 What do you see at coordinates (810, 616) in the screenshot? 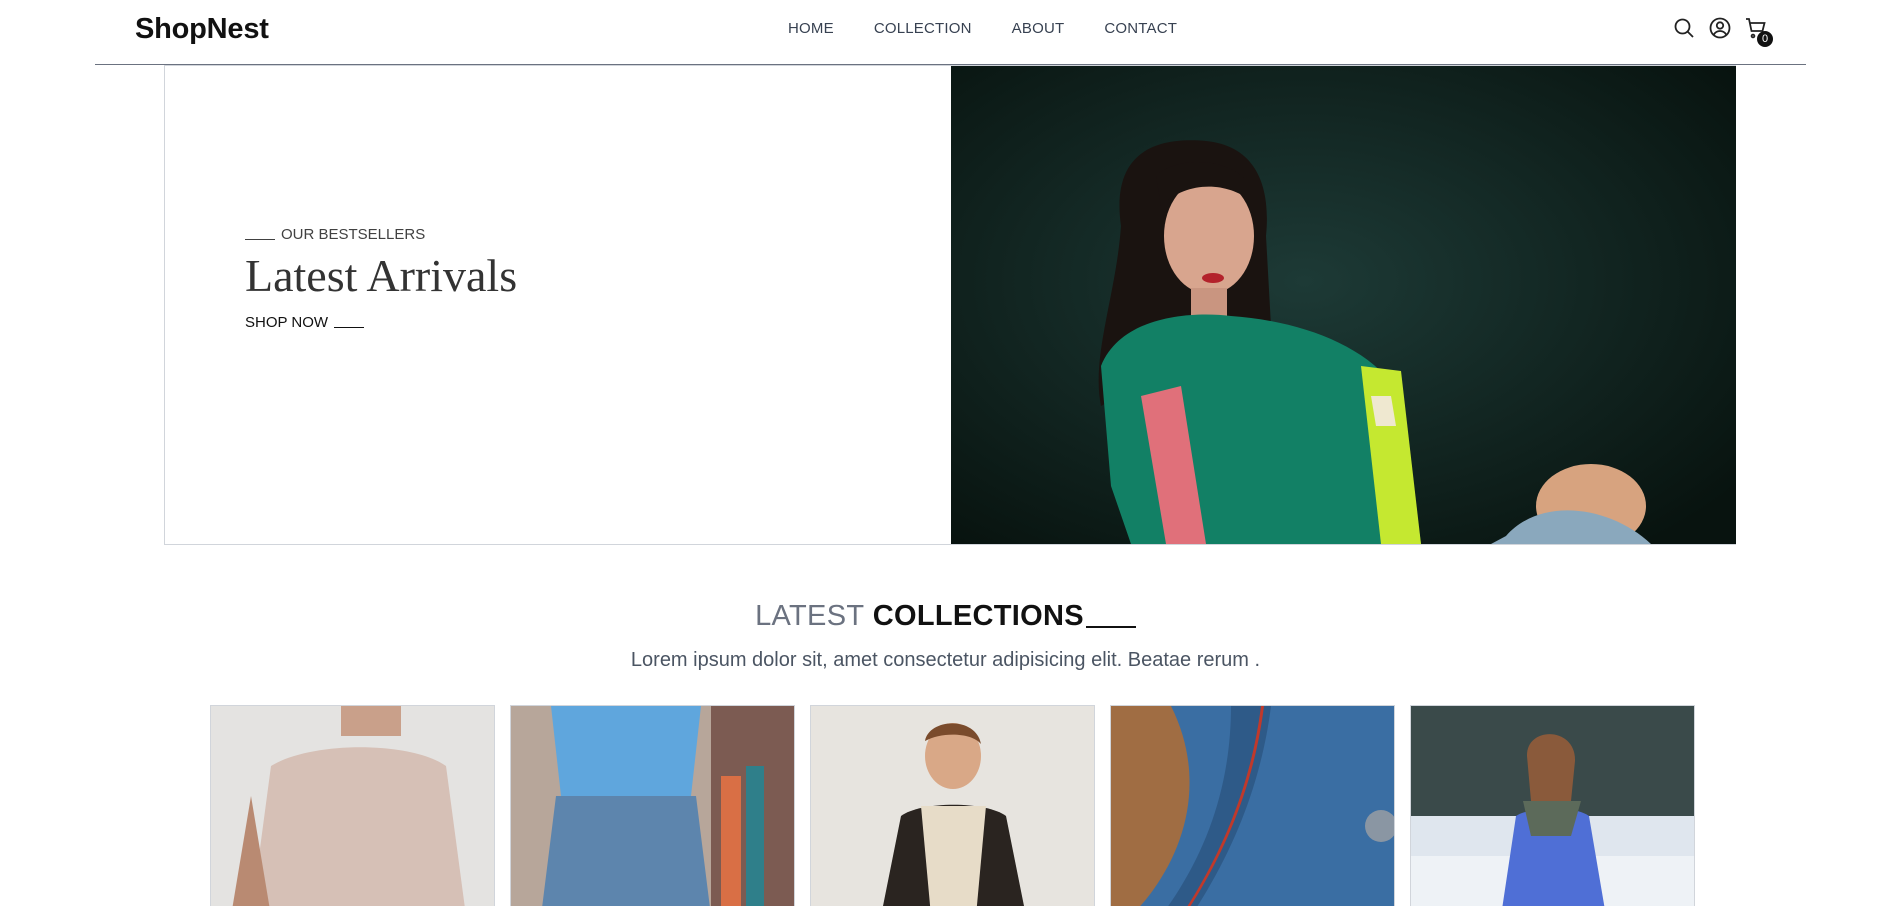
I see `section-title-light: LATEST` at bounding box center [810, 616].